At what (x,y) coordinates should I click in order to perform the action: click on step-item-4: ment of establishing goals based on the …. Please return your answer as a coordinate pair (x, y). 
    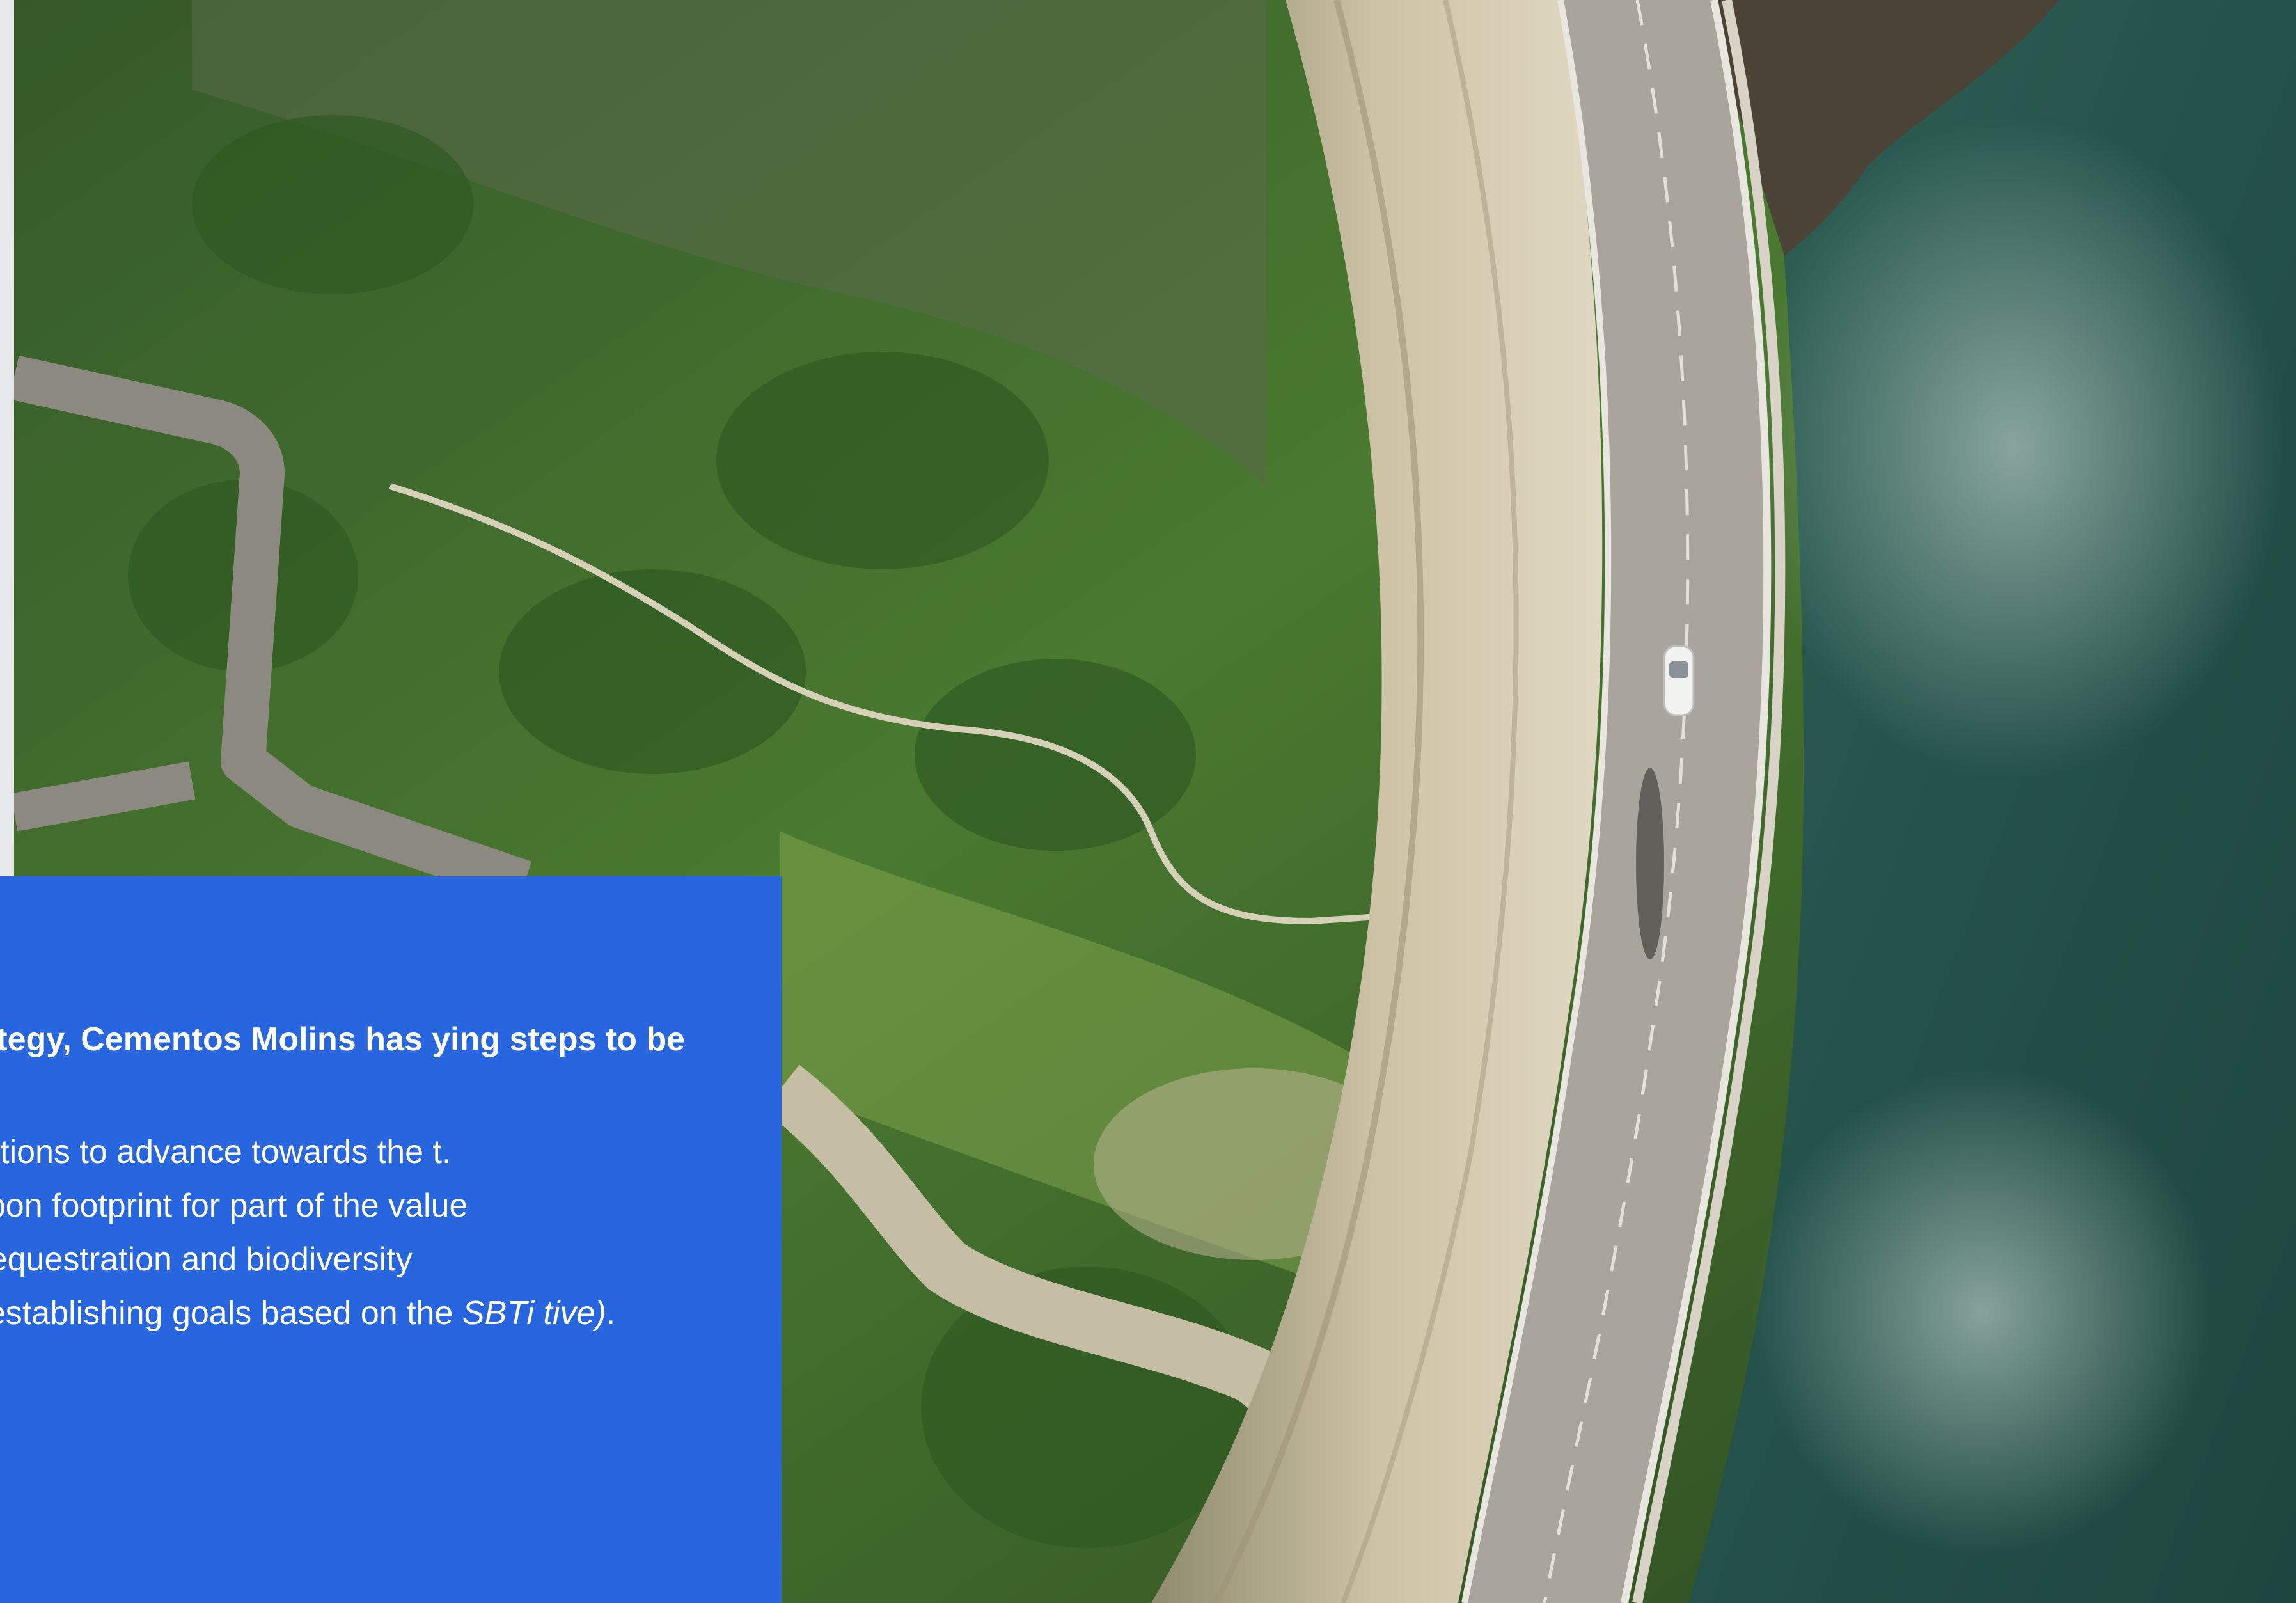
    Looking at the image, I should click on (387, 1313).